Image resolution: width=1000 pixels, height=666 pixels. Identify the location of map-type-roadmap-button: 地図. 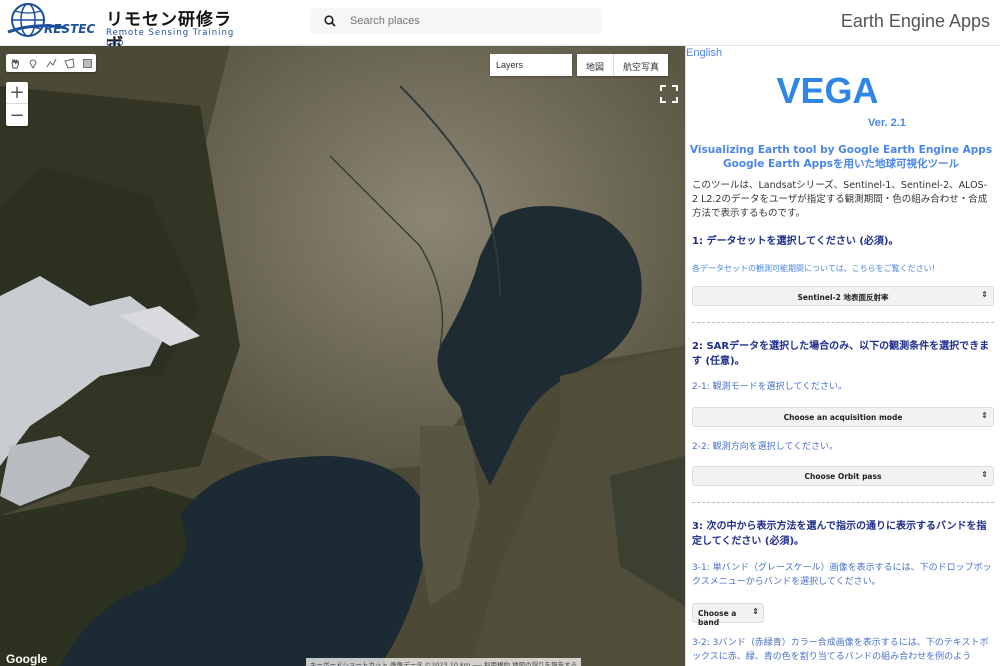
(596, 65).